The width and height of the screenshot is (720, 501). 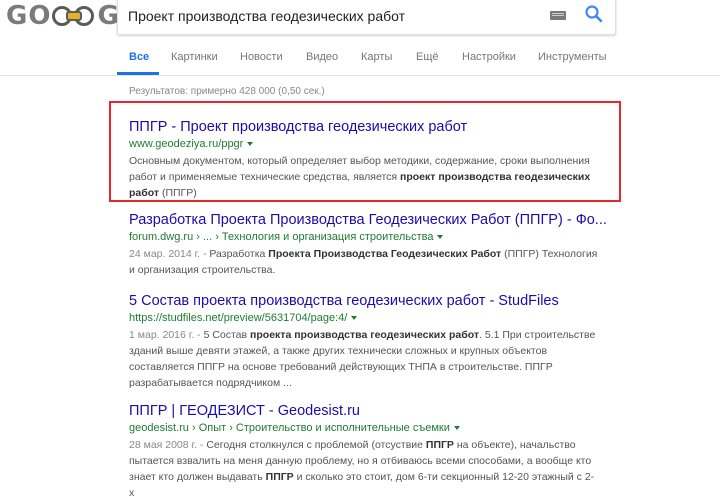 What do you see at coordinates (365, 151) in the screenshot?
I see `highlight-box` at bounding box center [365, 151].